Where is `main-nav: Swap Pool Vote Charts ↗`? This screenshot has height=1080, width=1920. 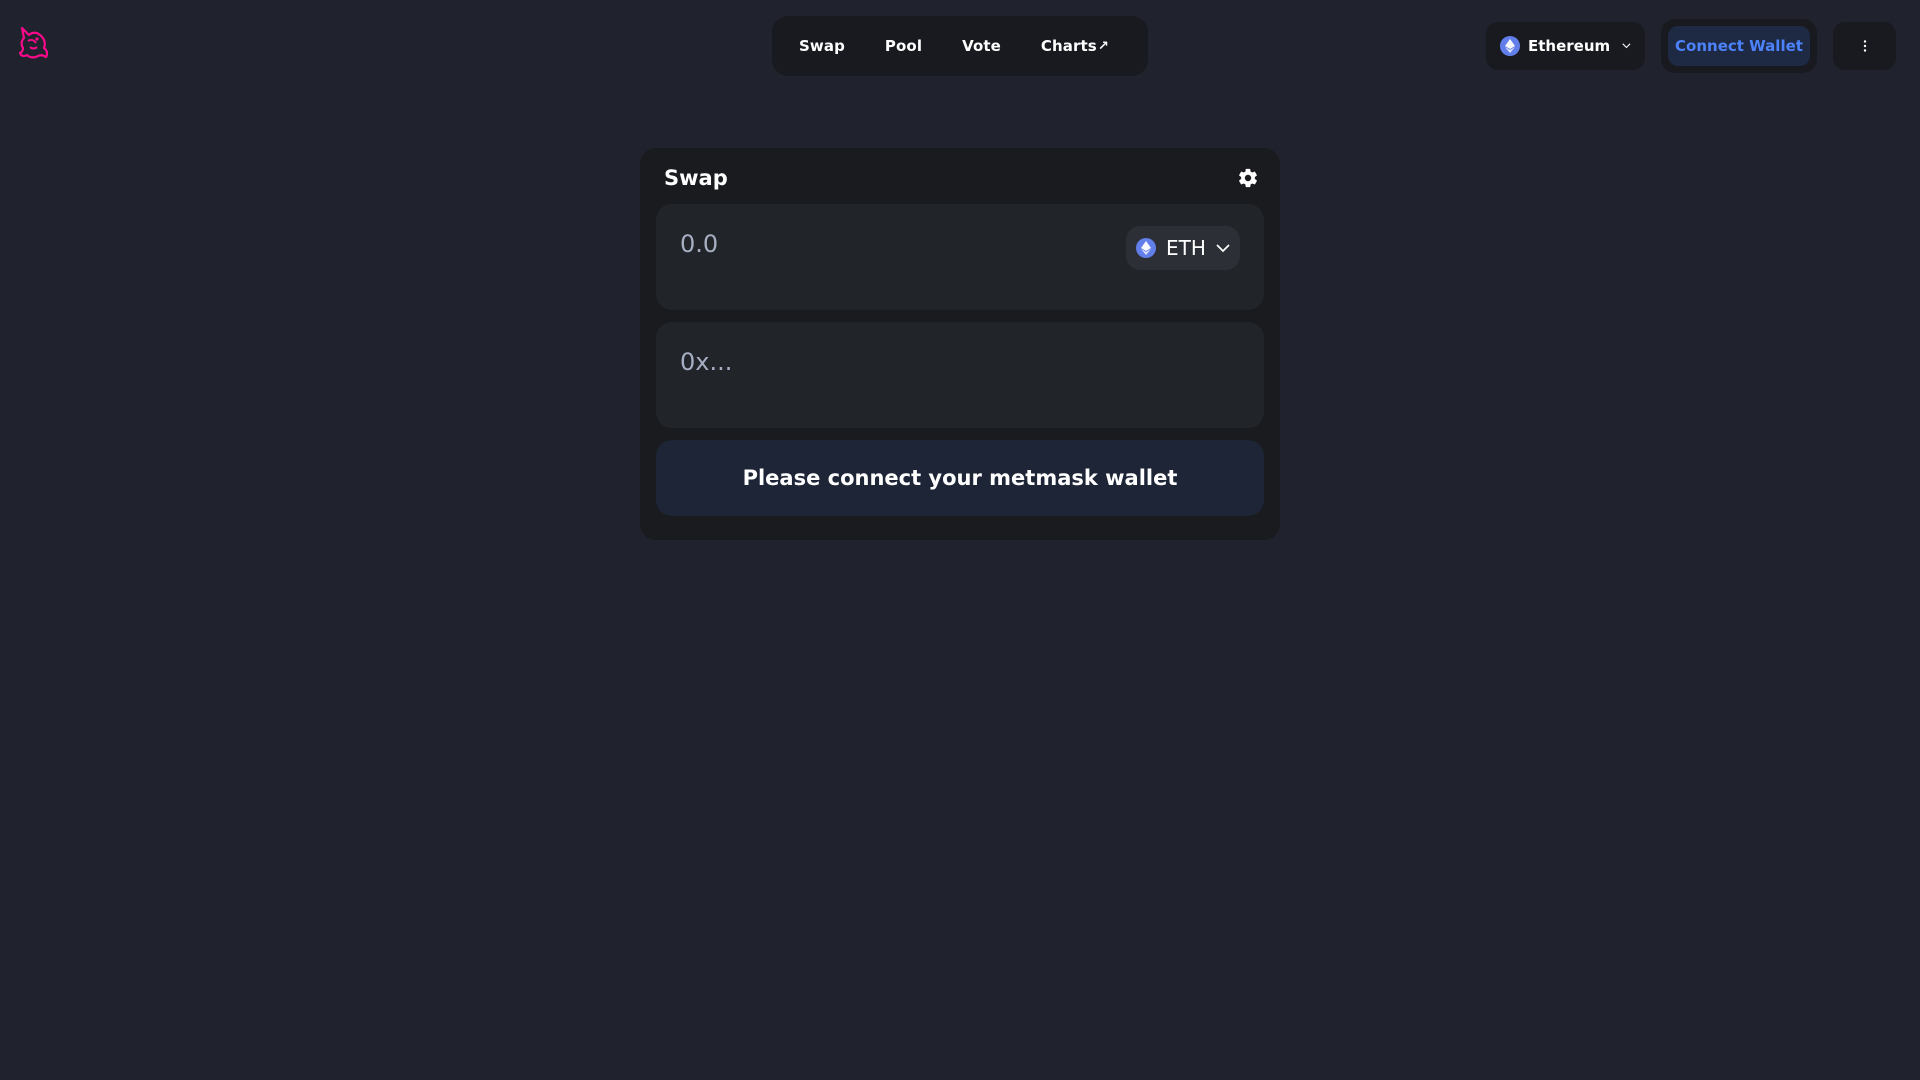
main-nav: Swap Pool Vote Charts ↗ is located at coordinates (960, 46).